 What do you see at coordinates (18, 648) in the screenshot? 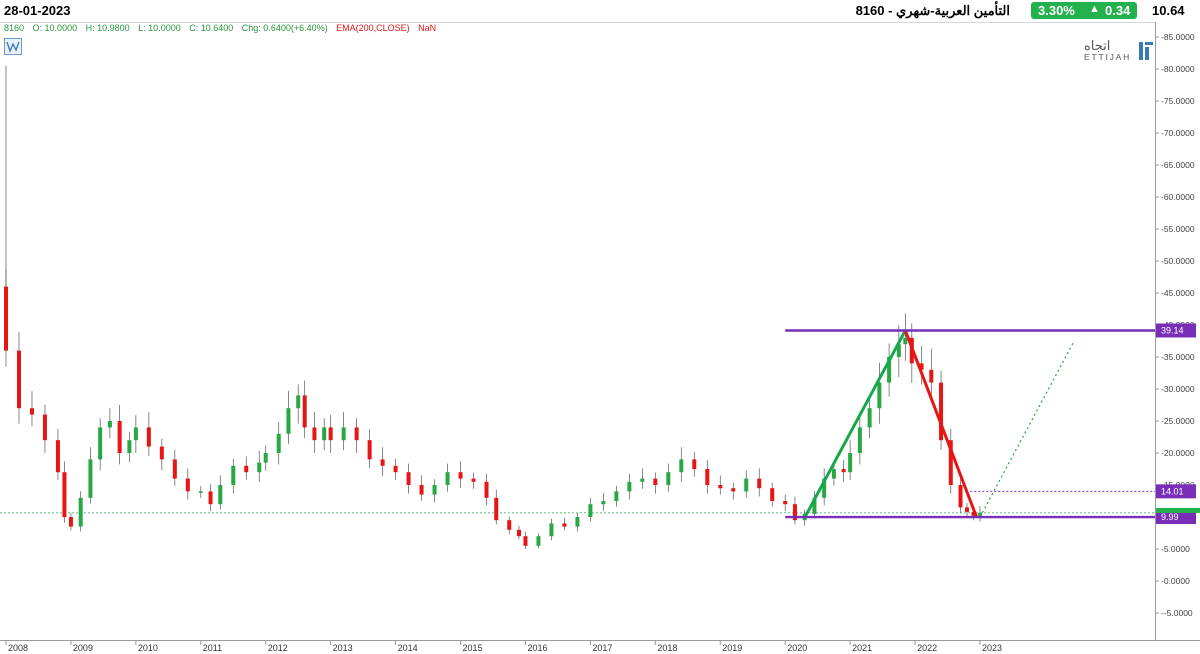
I see `x-tick-label: 2008` at bounding box center [18, 648].